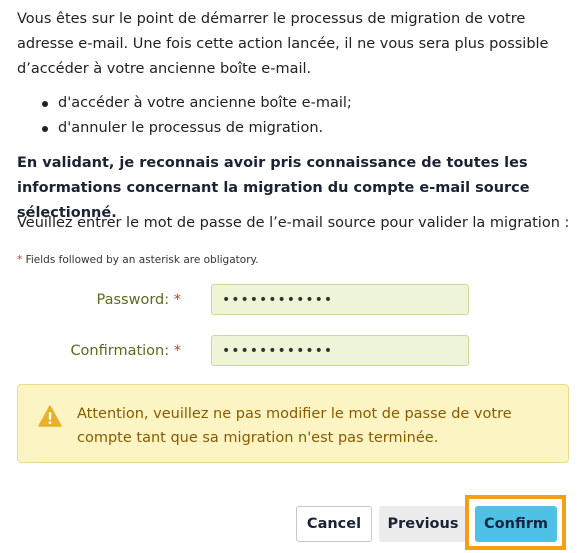 Image resolution: width=588 pixels, height=553 pixels. I want to click on confirm-button: Confirm, so click(516, 524).